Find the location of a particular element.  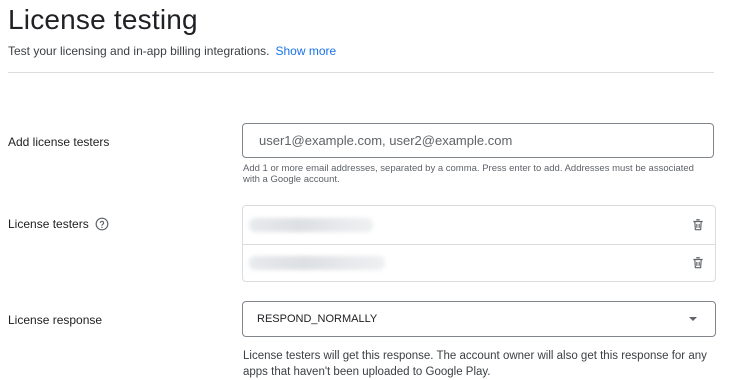

help-circle-icon is located at coordinates (102, 224).